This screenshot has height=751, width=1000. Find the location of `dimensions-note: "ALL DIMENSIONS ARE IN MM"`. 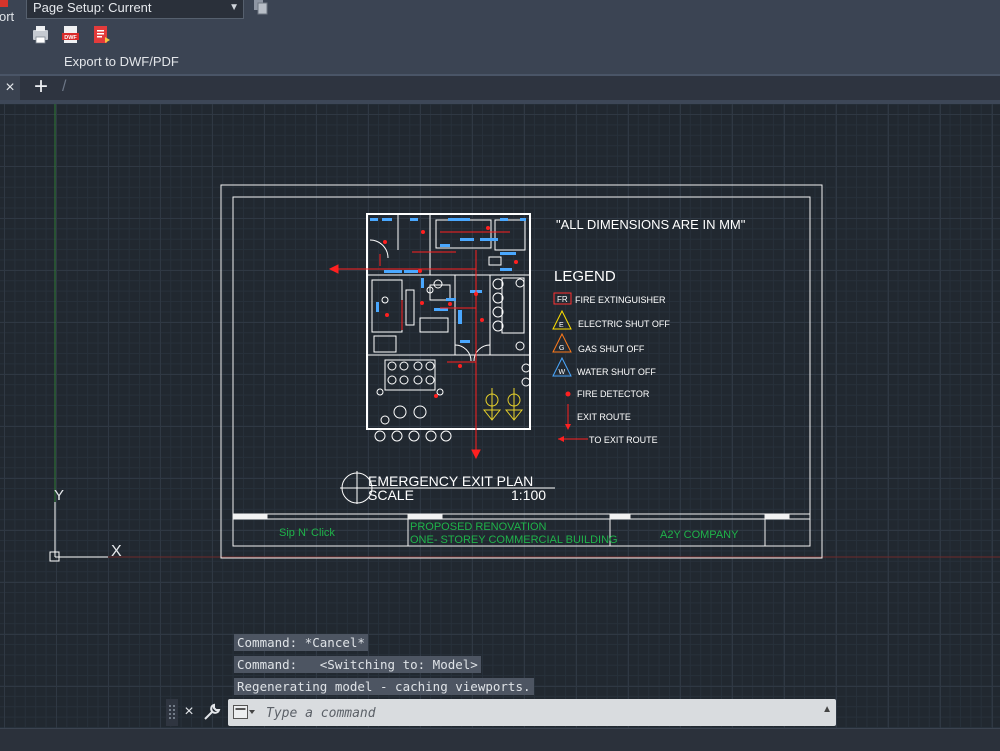

dimensions-note: "ALL DIMENSIONS ARE IN MM" is located at coordinates (651, 224).